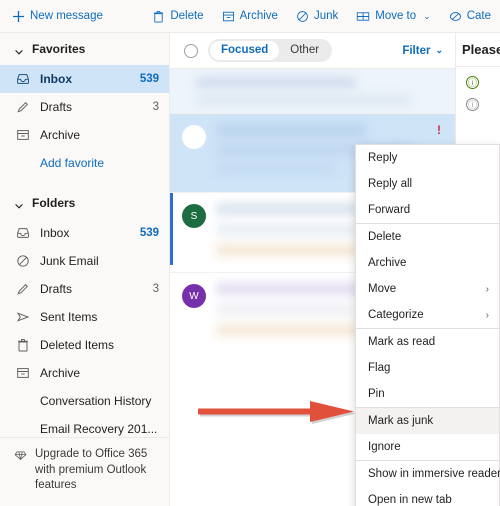 The height and width of the screenshot is (506, 500). What do you see at coordinates (427, 368) in the screenshot?
I see `menu-item-flag: Flag` at bounding box center [427, 368].